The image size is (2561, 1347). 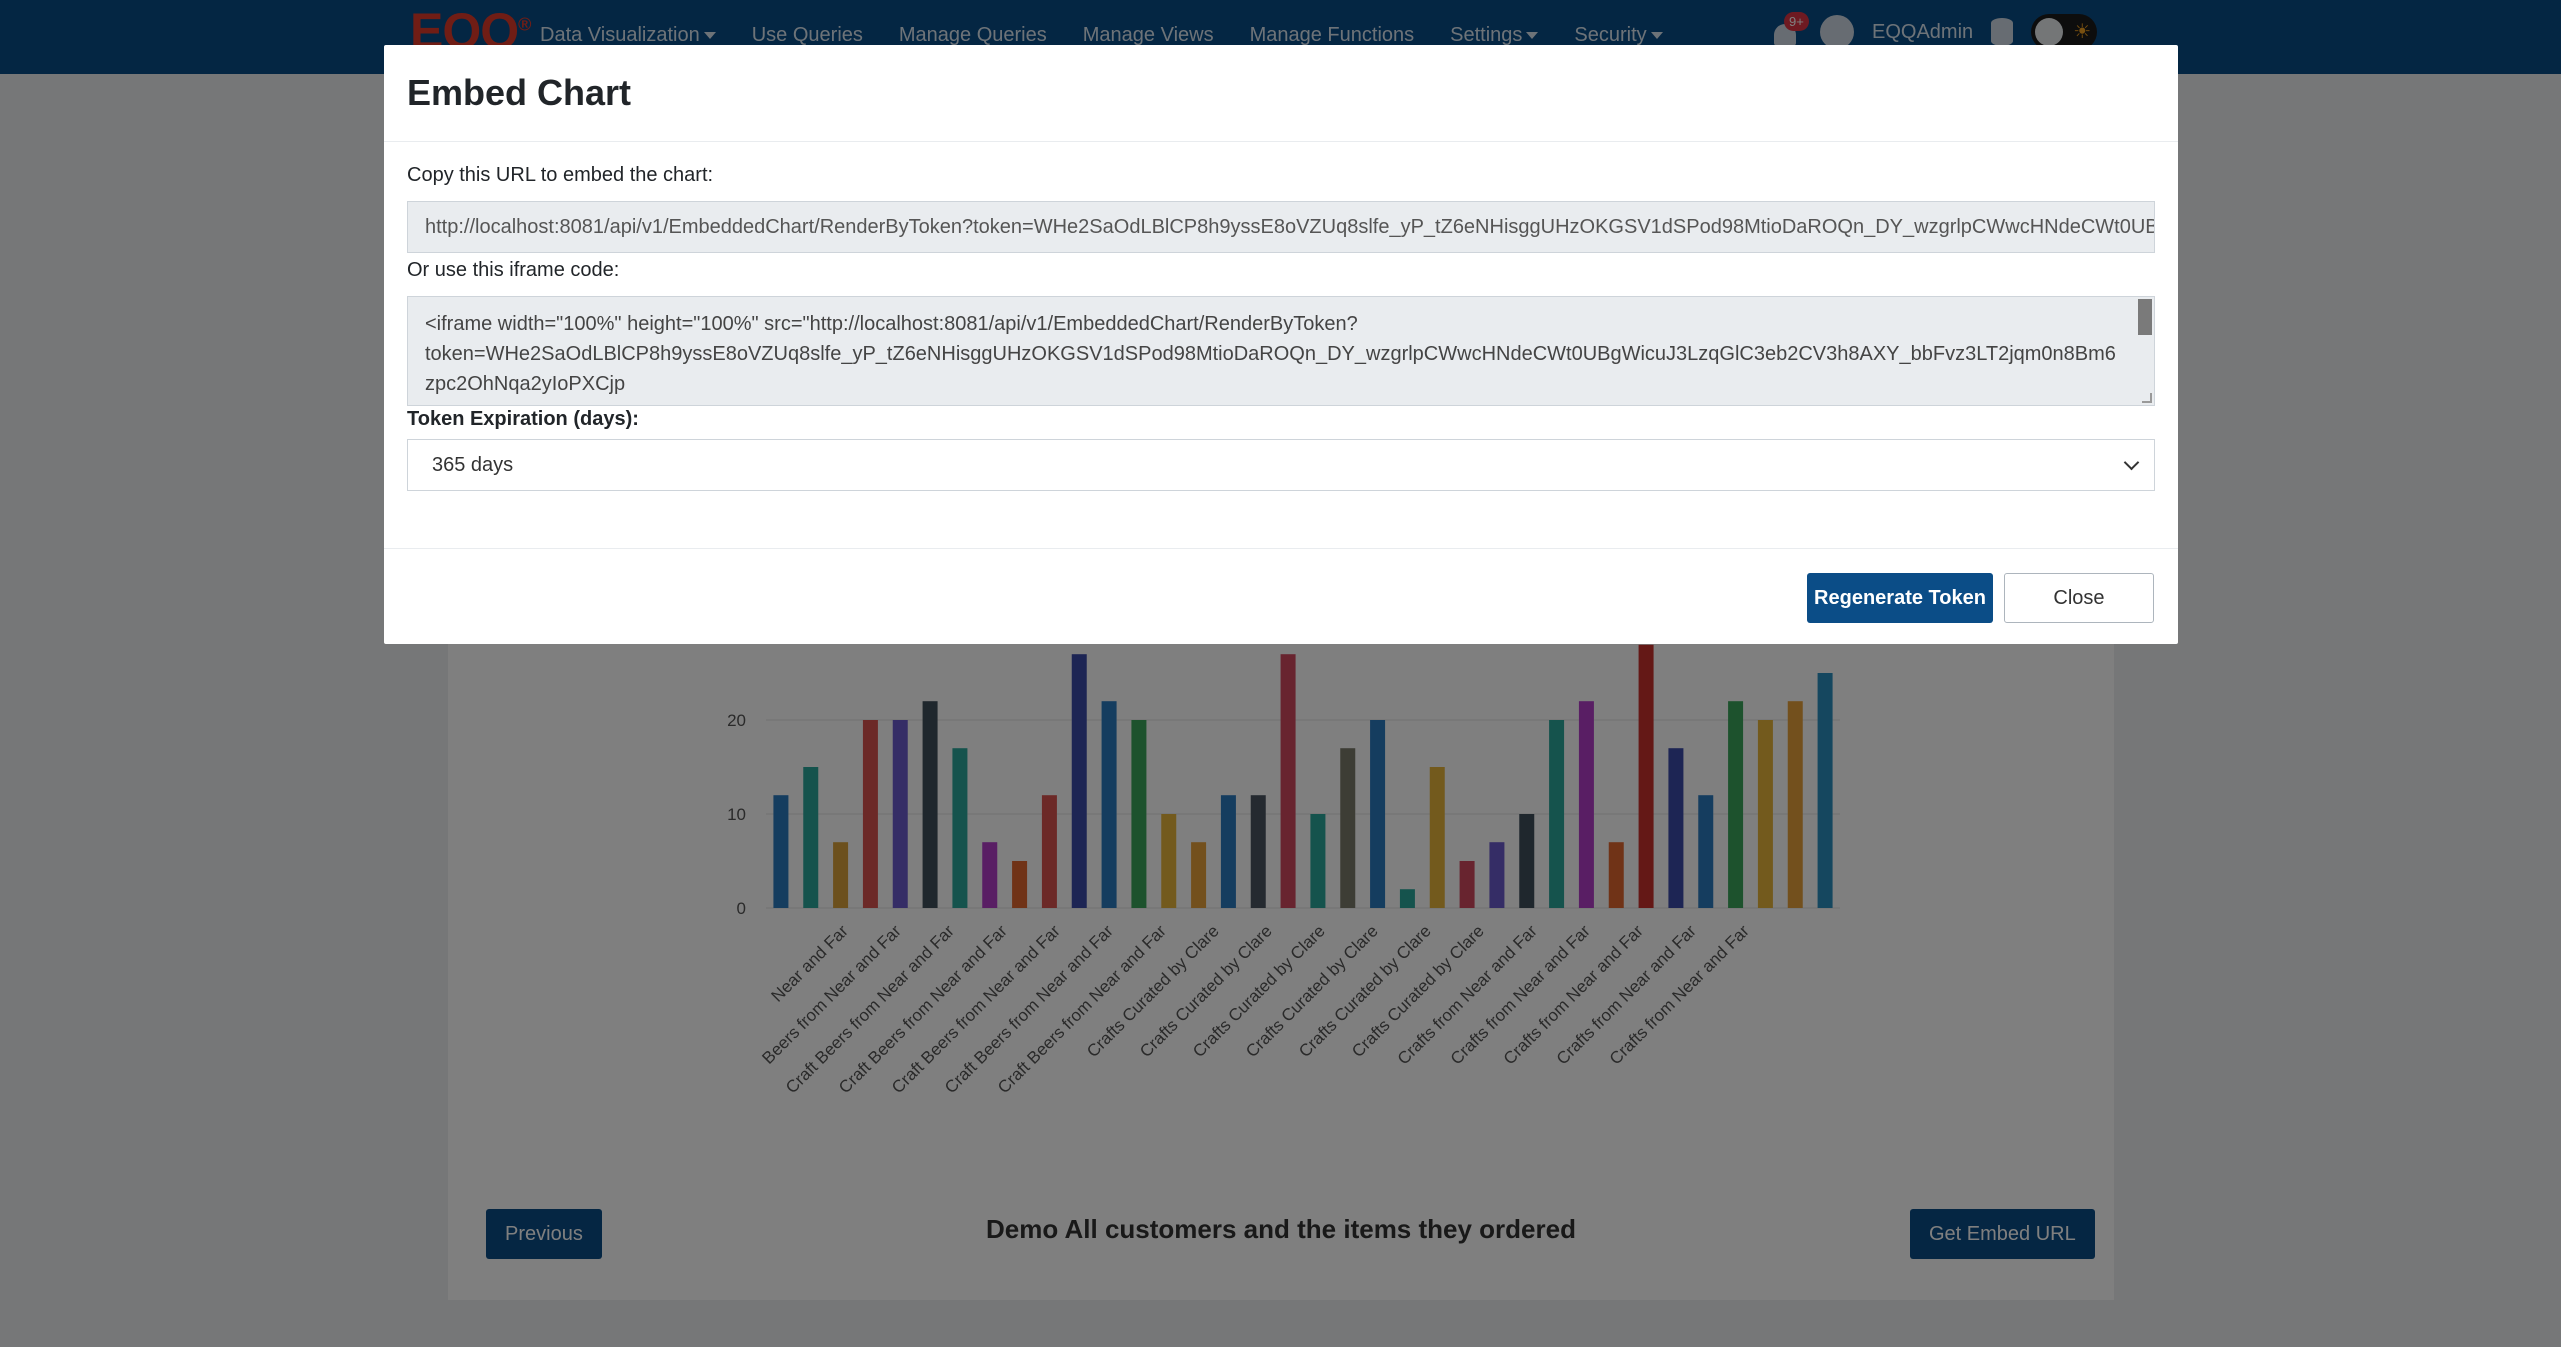 I want to click on modal-footer: Regenerate Token Close, so click(x=1281, y=596).